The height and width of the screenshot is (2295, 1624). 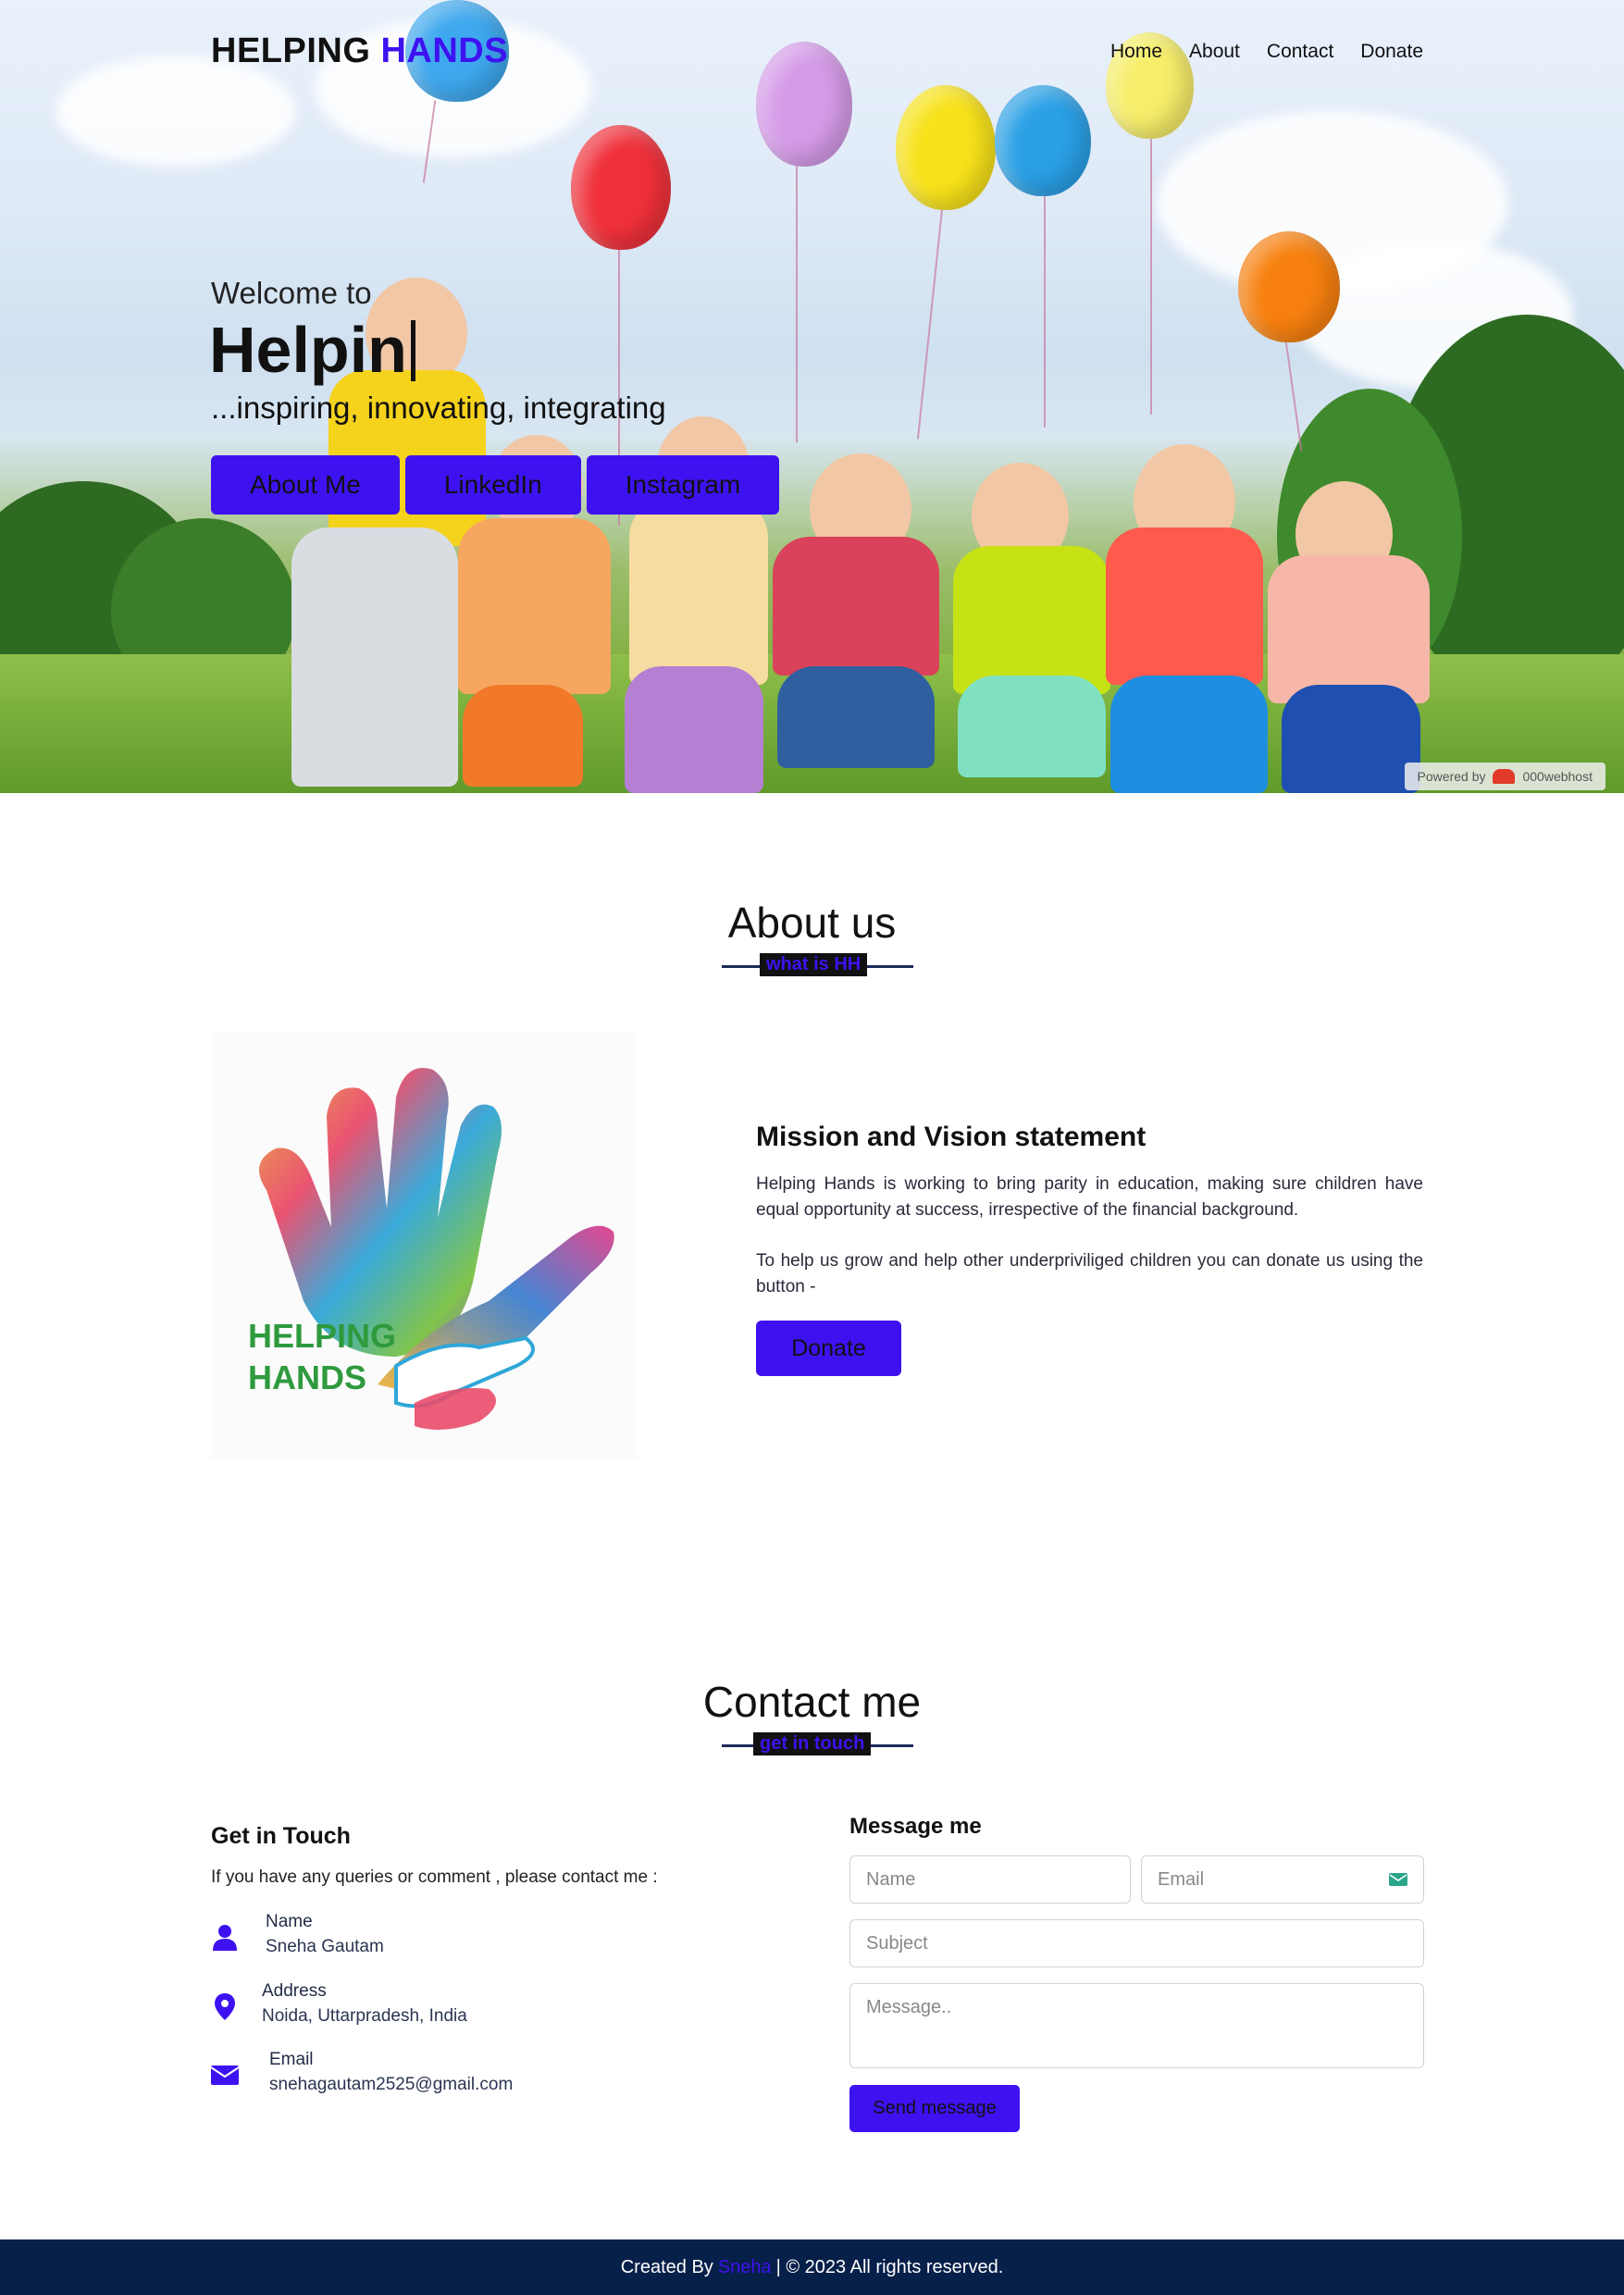 What do you see at coordinates (225, 2076) in the screenshot?
I see `envelope-icon` at bounding box center [225, 2076].